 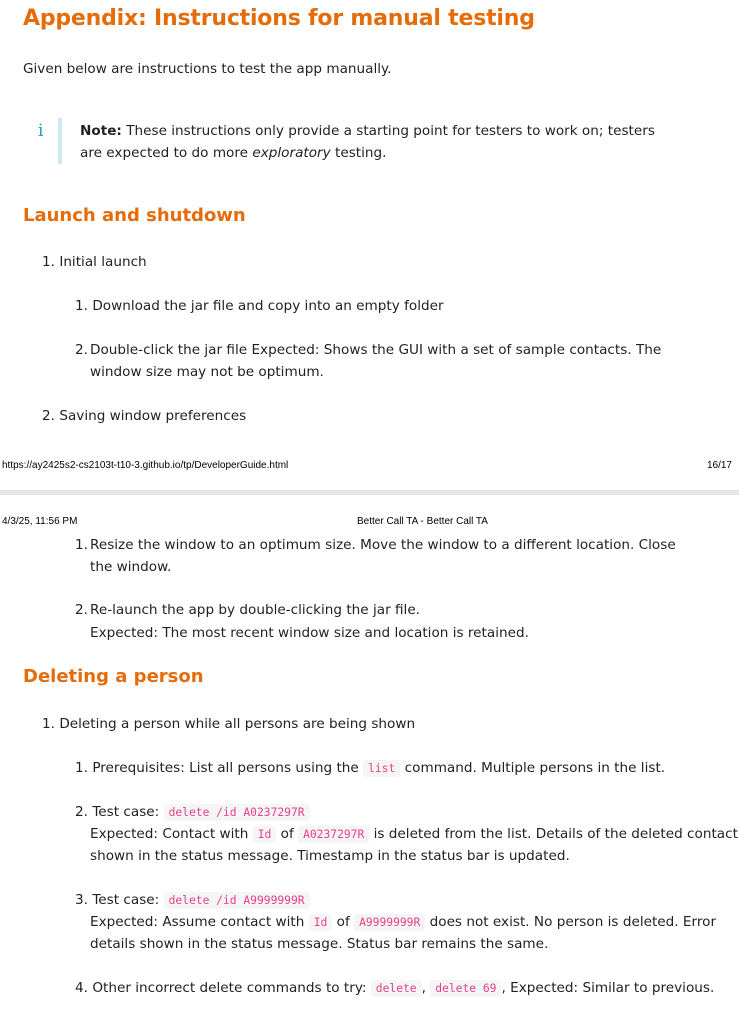 I want to click on inline-code: A0237297R, so click(x=334, y=834).